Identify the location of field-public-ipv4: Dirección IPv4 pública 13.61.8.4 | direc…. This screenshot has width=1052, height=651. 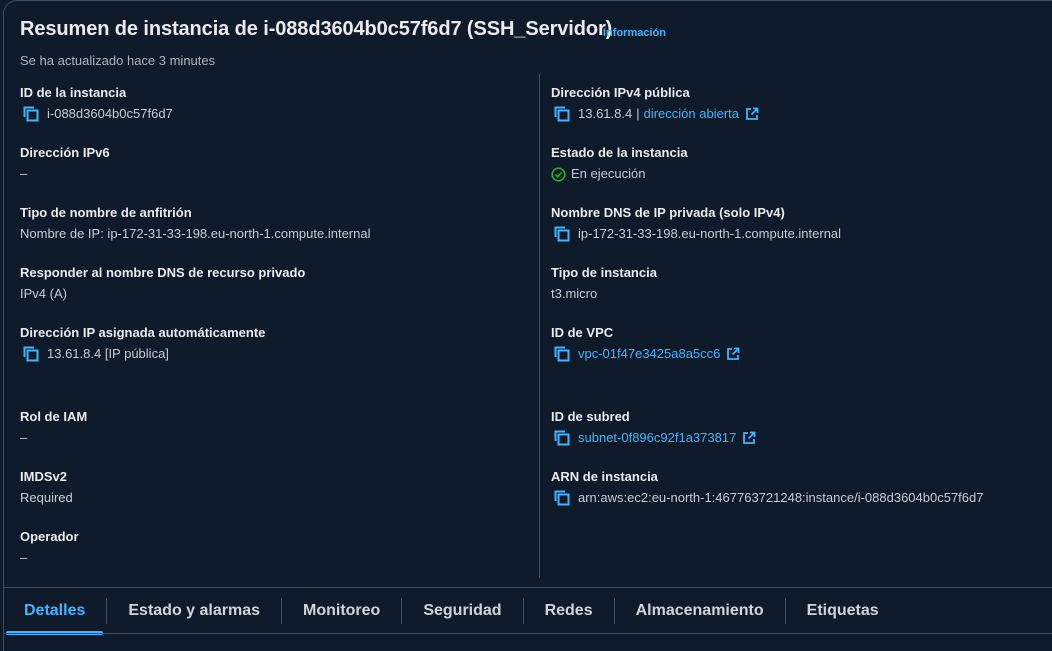
(655, 104).